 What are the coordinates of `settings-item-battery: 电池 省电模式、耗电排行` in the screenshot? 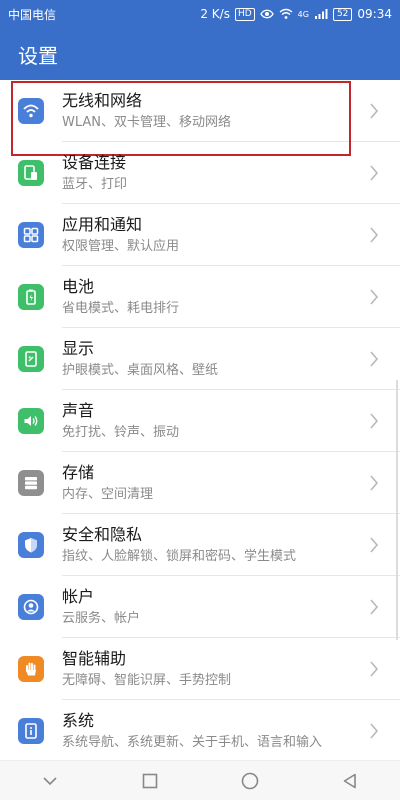 It's located at (200, 297).